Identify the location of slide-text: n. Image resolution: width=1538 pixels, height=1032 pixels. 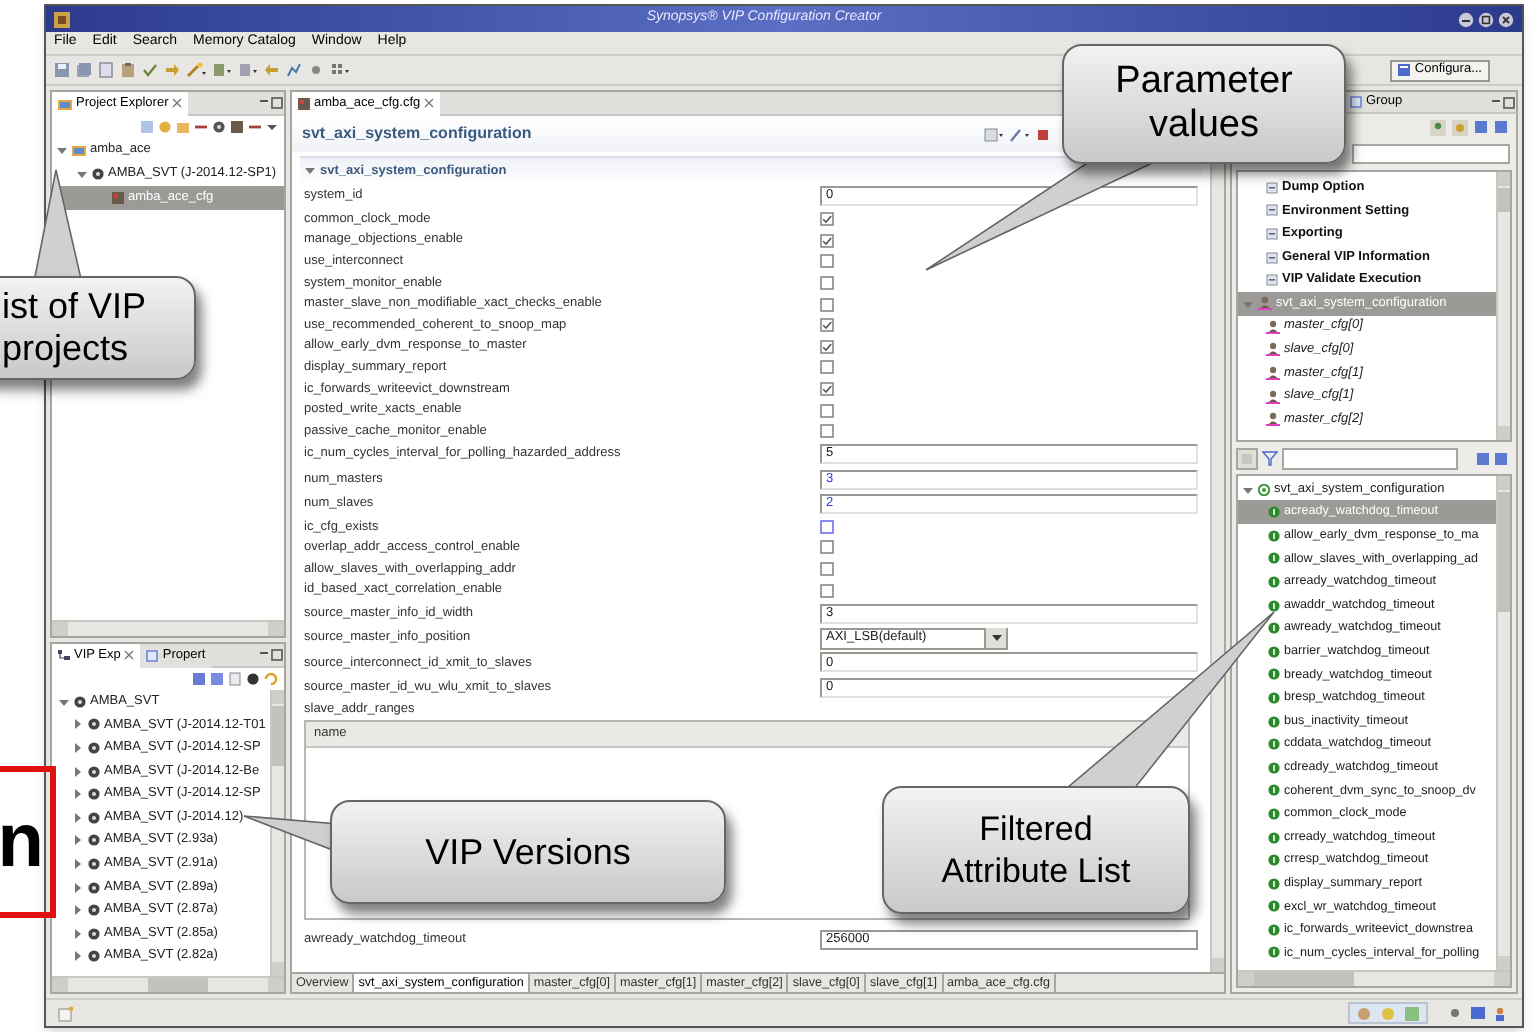
(22, 842).